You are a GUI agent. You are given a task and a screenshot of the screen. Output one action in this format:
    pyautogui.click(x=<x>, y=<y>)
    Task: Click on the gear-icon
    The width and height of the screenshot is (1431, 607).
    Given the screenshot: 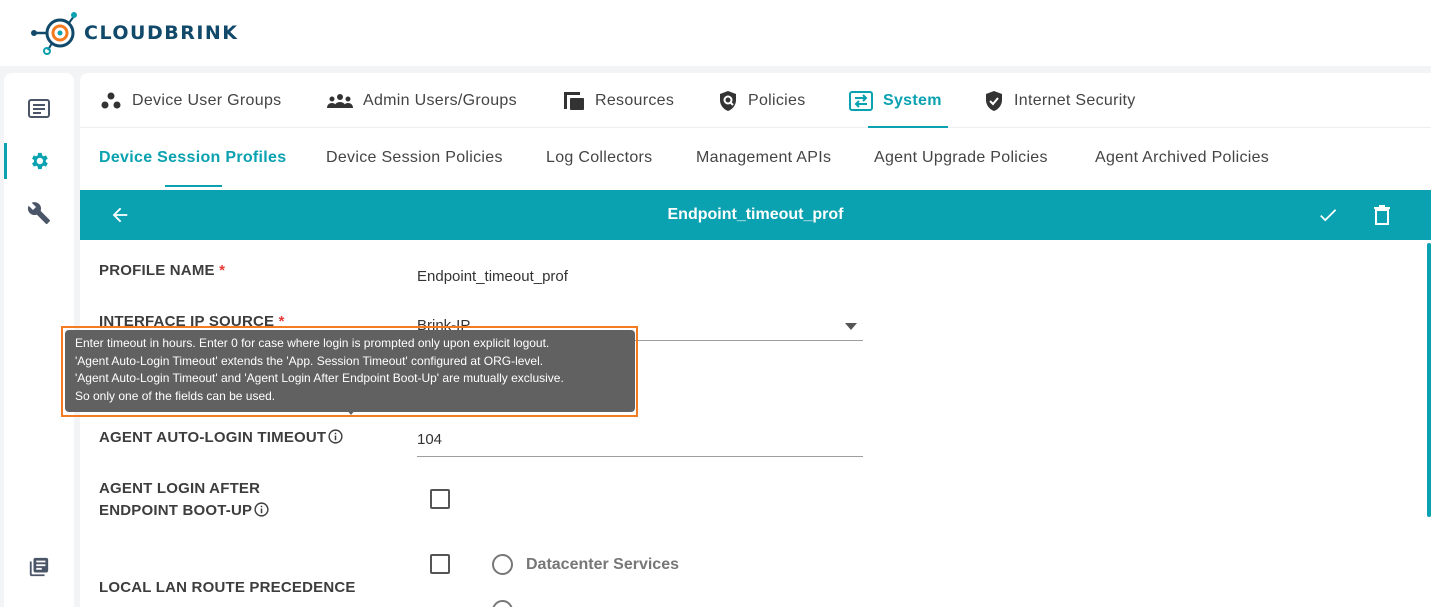 What is the action you would take?
    pyautogui.click(x=40, y=161)
    